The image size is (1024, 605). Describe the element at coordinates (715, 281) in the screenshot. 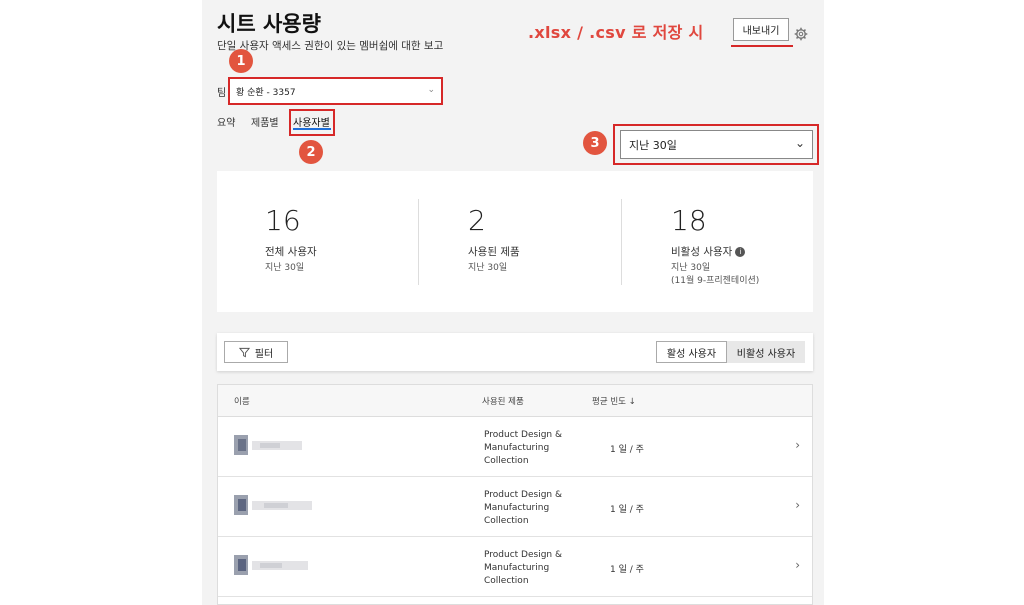

I see `stat-period-detail: (11월 9-프리젠테이션)` at that location.